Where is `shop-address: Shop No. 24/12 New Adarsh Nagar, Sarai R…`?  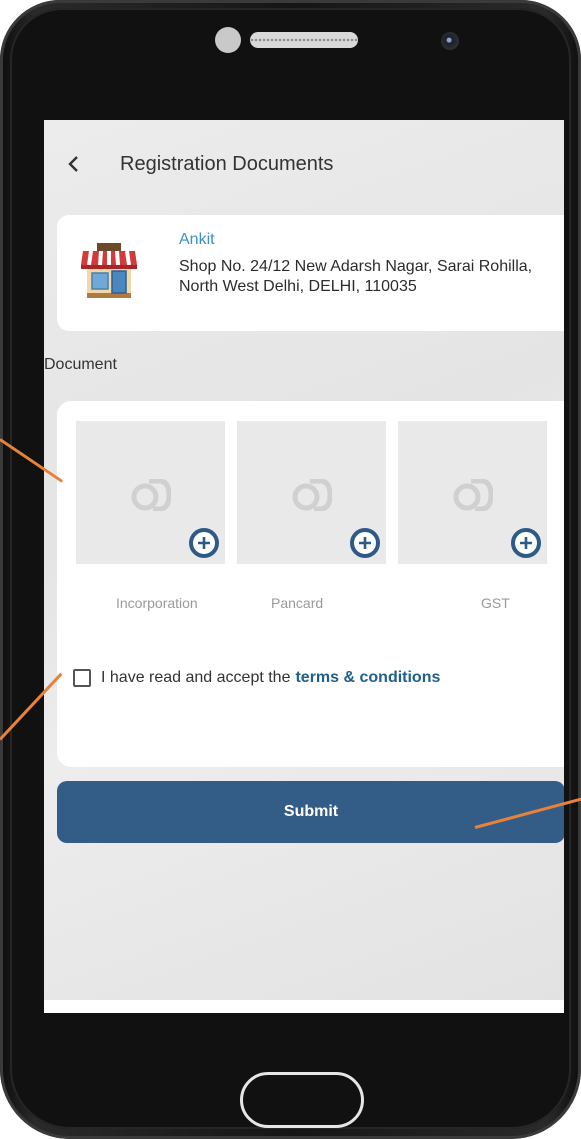 shop-address: Shop No. 24/12 New Adarsh Nagar, Sarai R… is located at coordinates (356, 276).